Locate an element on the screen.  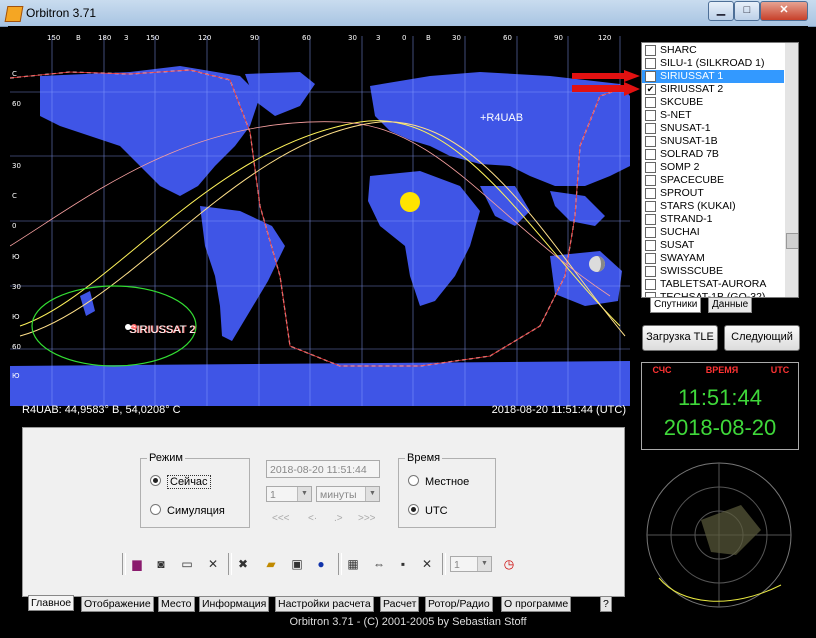
tools-icon: ✖ is located at coordinates (243, 564).